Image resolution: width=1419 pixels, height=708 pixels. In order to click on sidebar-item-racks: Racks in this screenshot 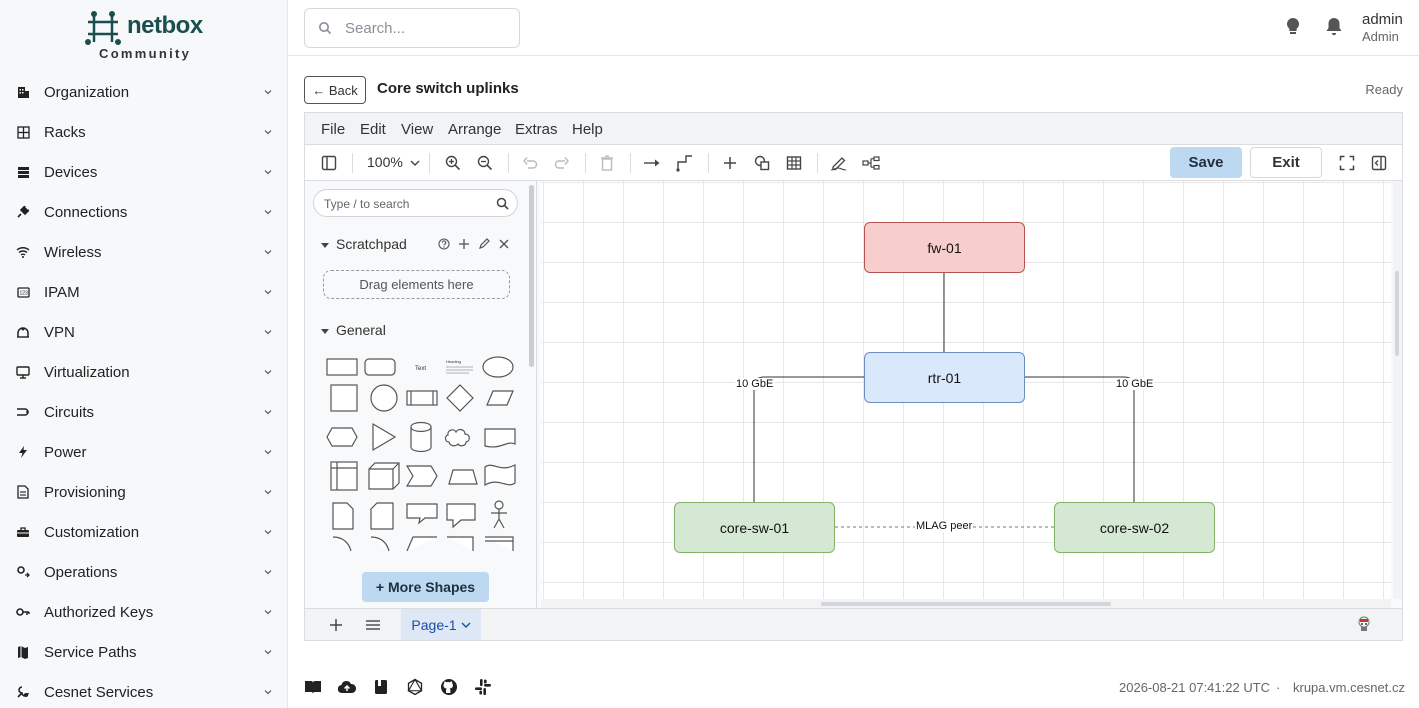, I will do `click(144, 132)`.